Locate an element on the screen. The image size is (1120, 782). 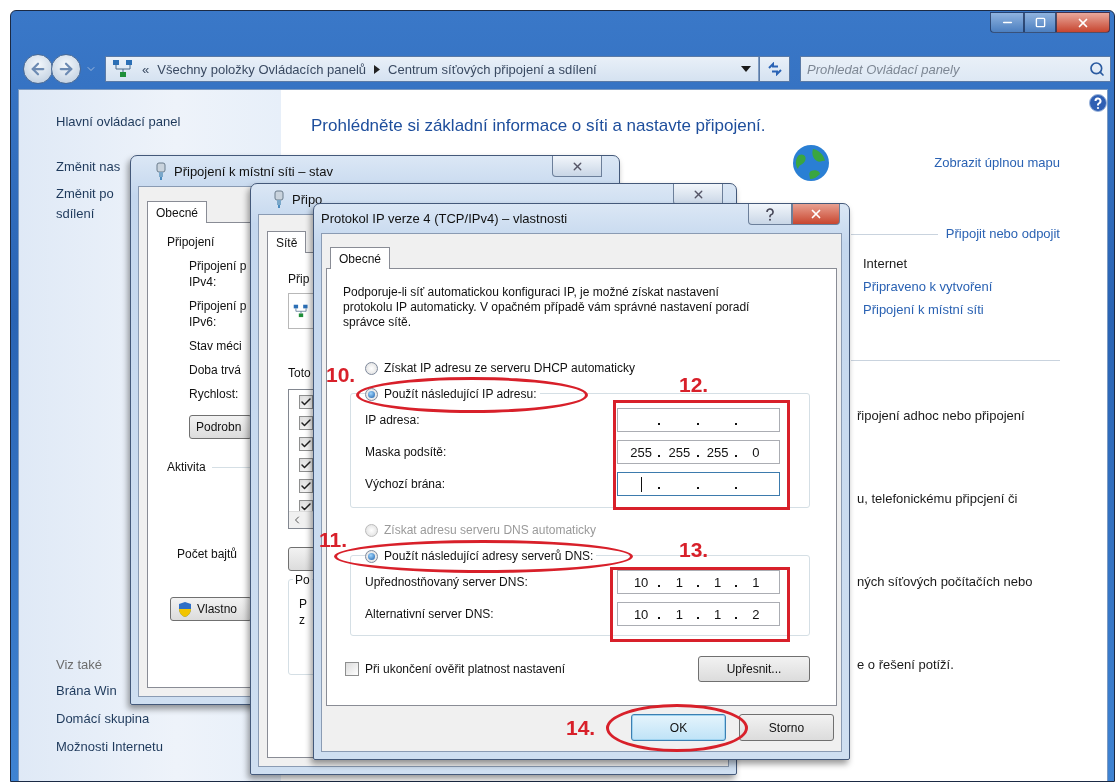
section-title: Připojení is located at coordinates (191, 242).